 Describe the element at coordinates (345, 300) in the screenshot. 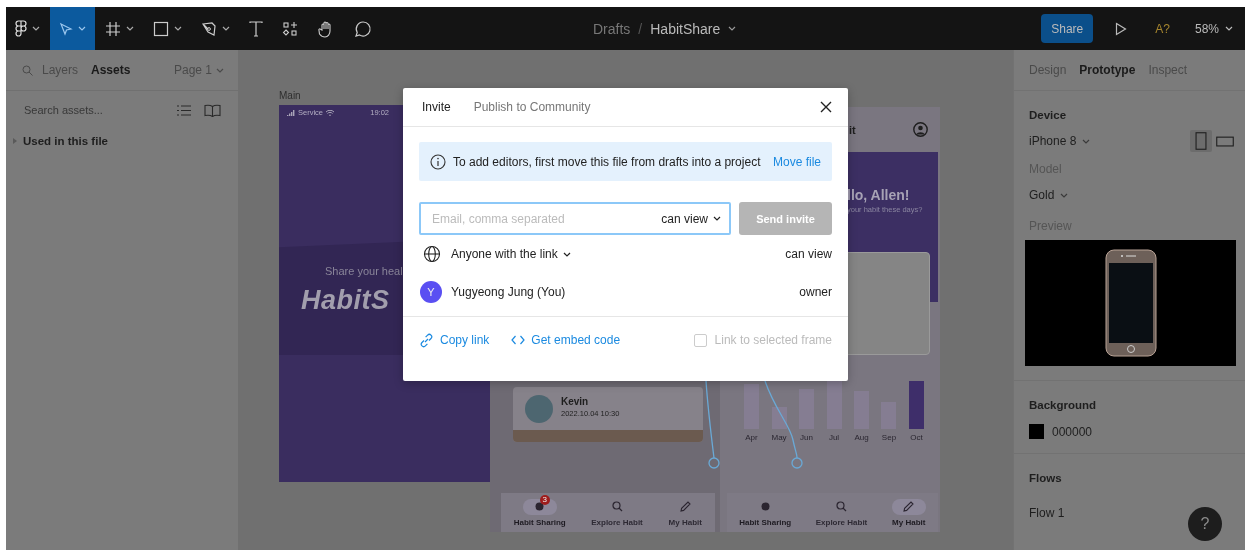

I see `app-logo: HabitS` at that location.